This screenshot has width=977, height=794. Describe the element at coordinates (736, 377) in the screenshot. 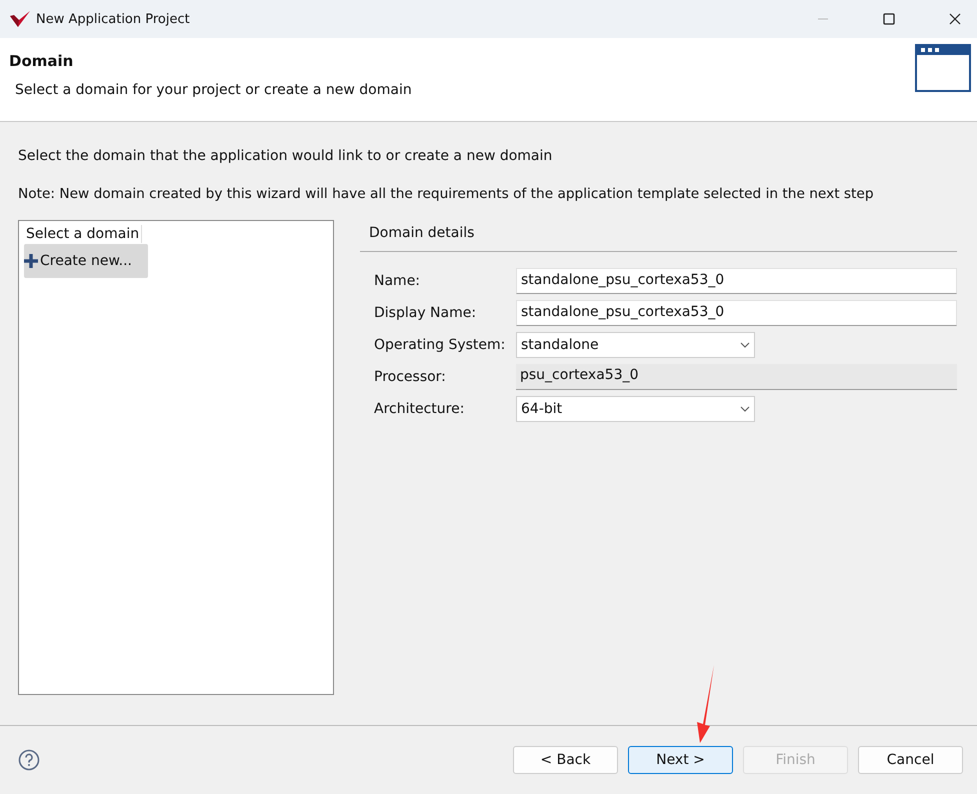

I see `readonly-field: psu_cortexa53_0` at that location.